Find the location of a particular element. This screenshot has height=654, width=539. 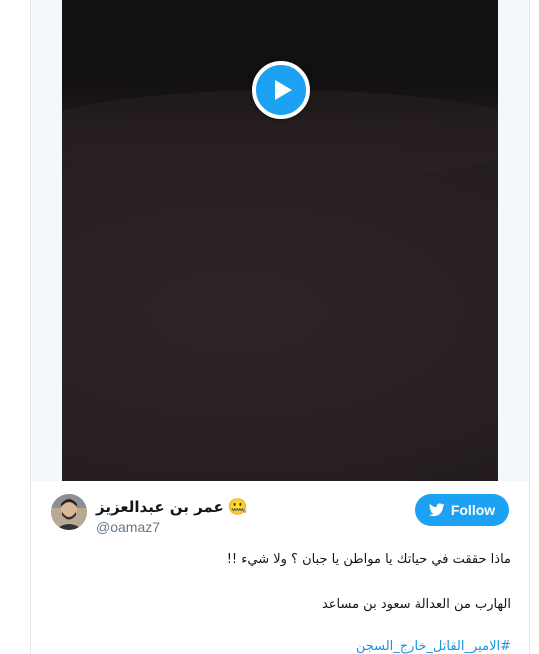

tweet-header: عمر بن عبدالعزيز 🤐 @oamaz7 Follow is located at coordinates (280, 511).